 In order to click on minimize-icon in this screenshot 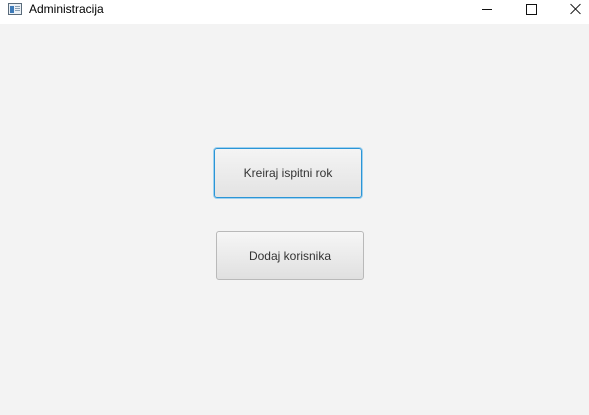, I will do `click(487, 9)`.